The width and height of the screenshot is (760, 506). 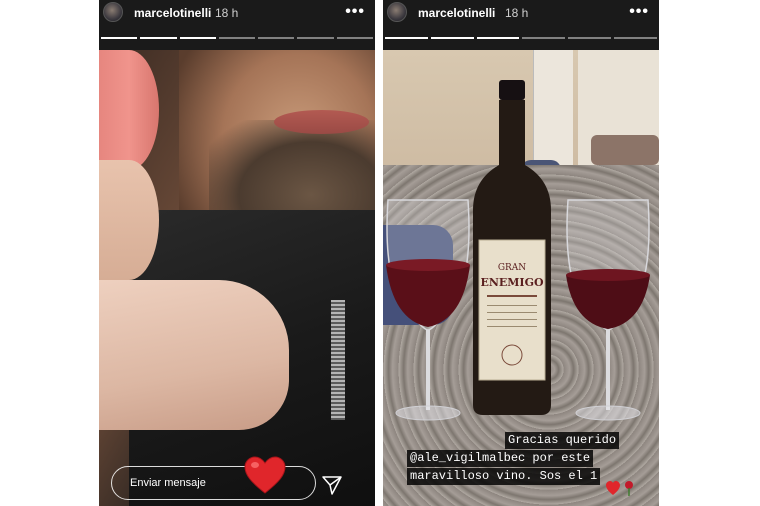 I want to click on caption-line: maravilloso vino. Sos el 1, so click(x=504, y=476).